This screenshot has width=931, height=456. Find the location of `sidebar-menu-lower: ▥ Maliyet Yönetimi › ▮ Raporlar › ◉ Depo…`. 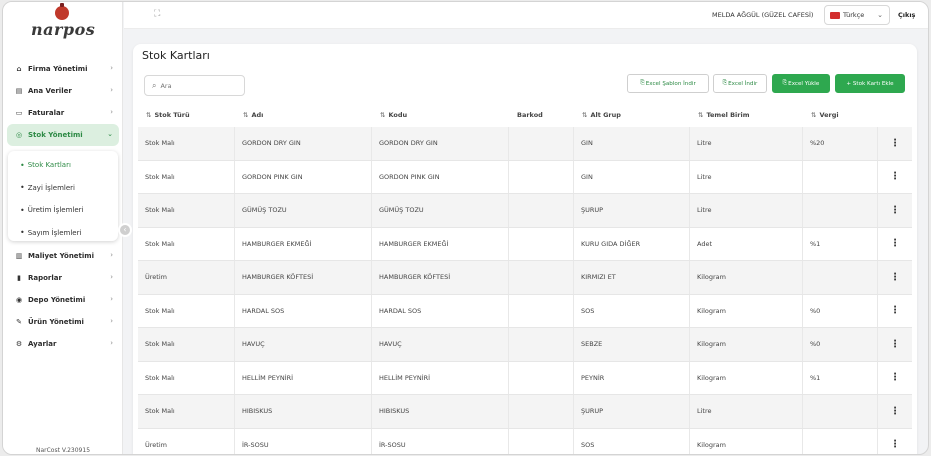

sidebar-menu-lower: ▥ Maliyet Yönetimi › ▮ Raporlar › ◉ Depo… is located at coordinates (63, 300).